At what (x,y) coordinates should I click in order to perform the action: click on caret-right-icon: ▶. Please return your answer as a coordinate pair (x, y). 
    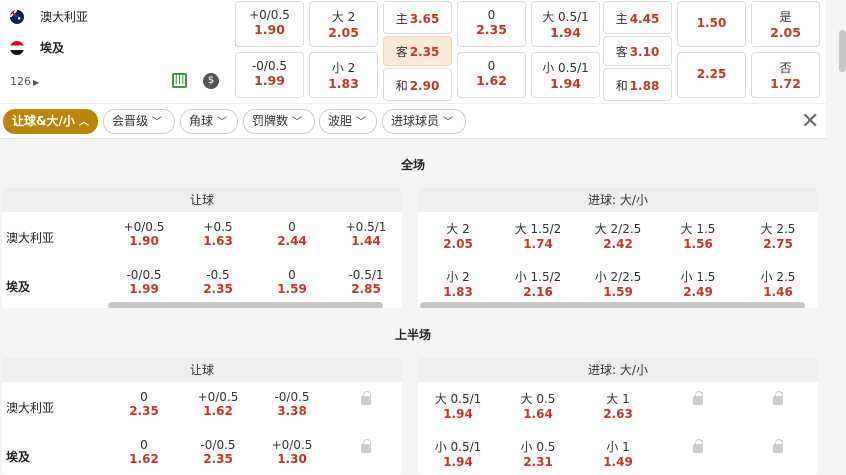
    Looking at the image, I should click on (36, 82).